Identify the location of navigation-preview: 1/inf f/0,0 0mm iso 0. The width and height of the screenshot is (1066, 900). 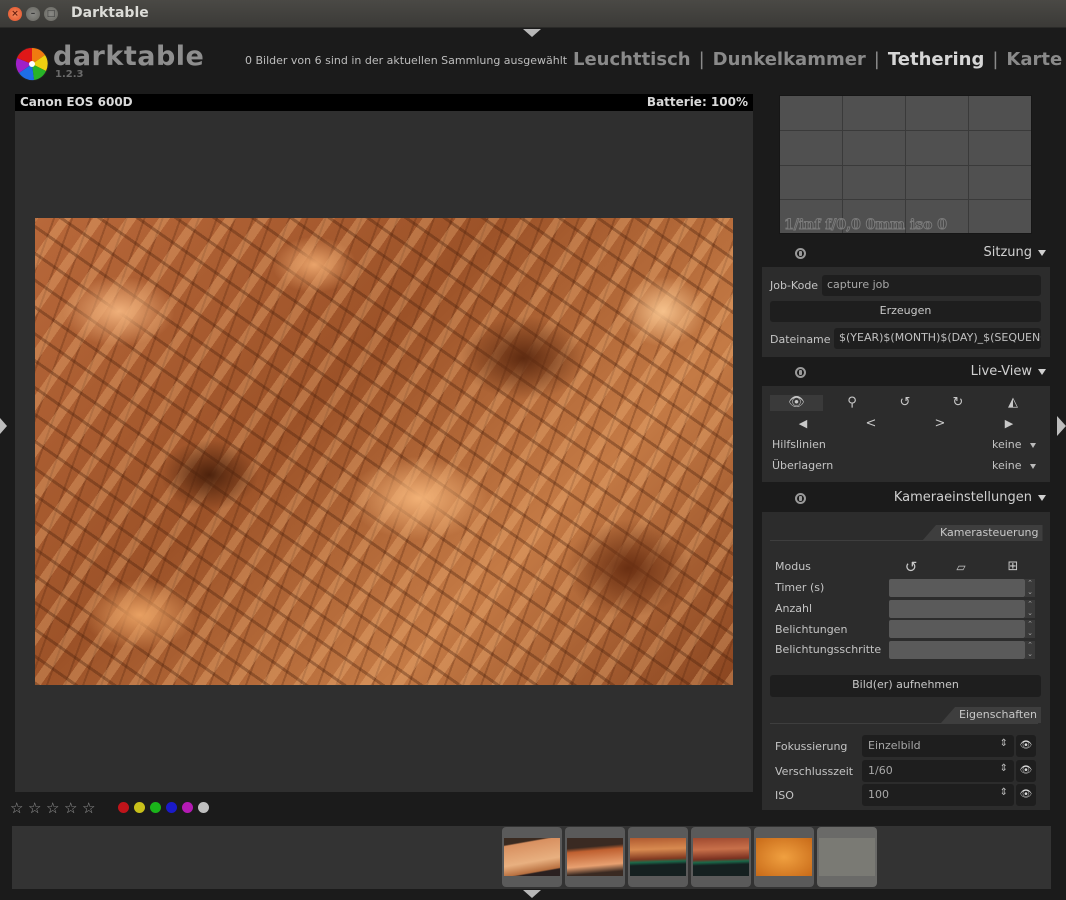
(905, 164).